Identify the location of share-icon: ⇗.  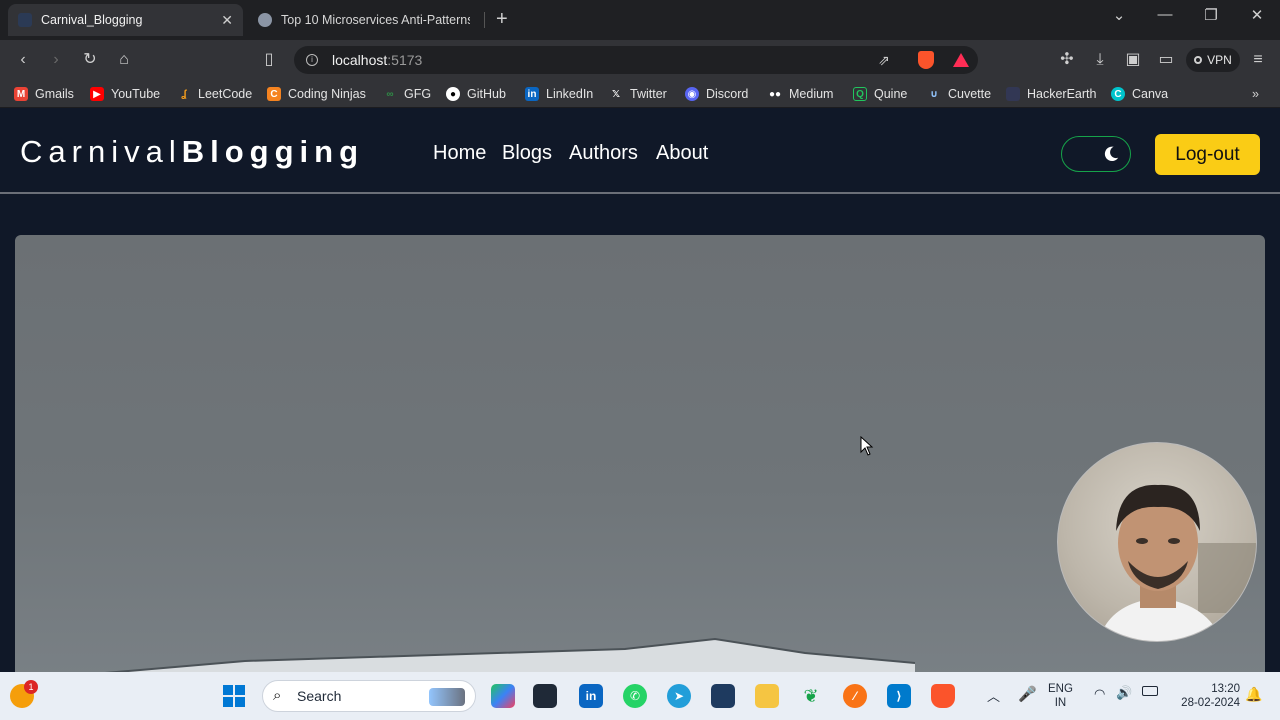
(884, 60).